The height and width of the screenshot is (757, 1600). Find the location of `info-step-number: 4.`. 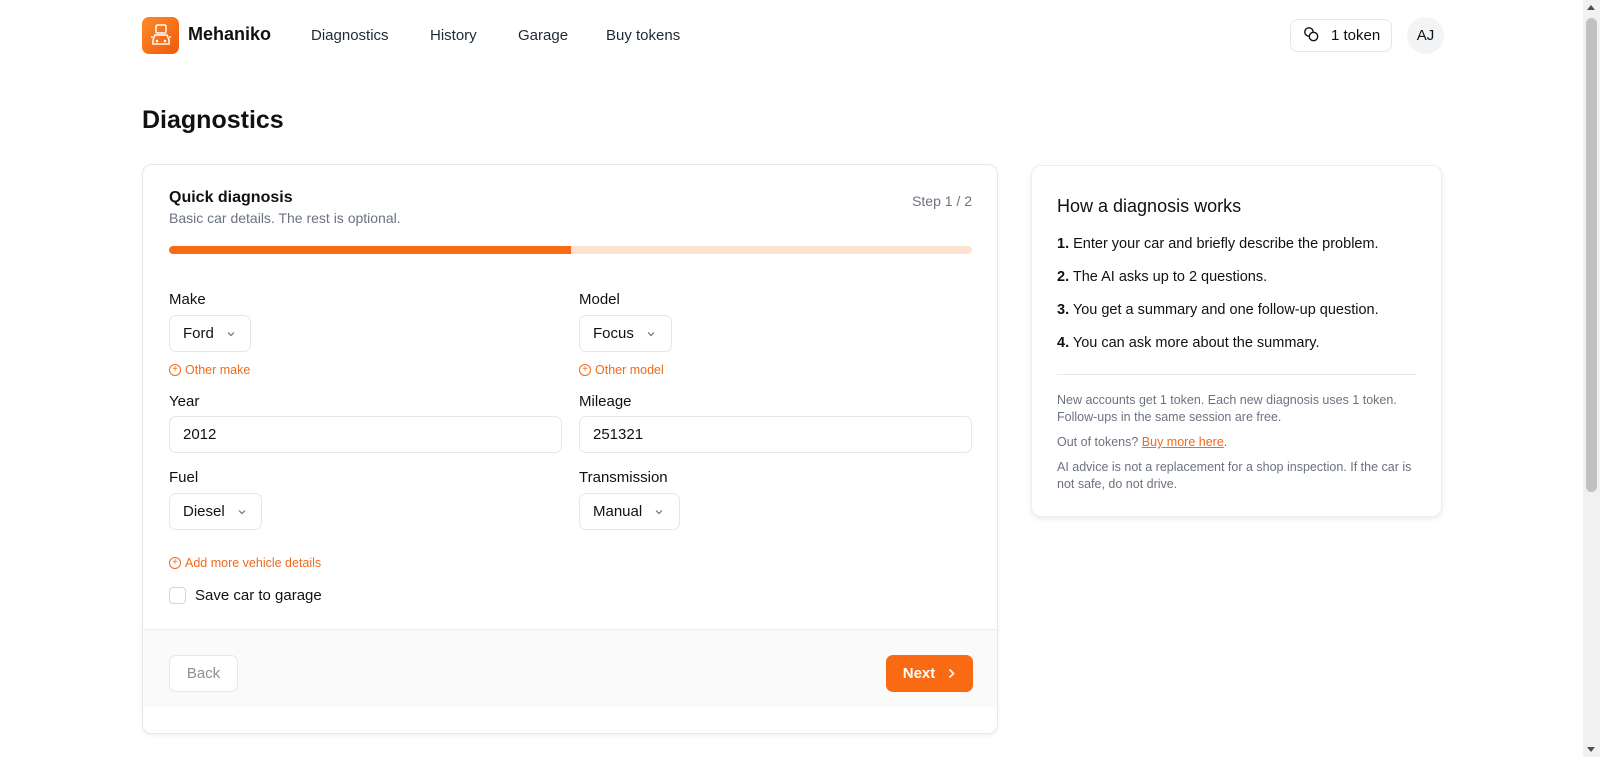

info-step-number: 4. is located at coordinates (1063, 343).